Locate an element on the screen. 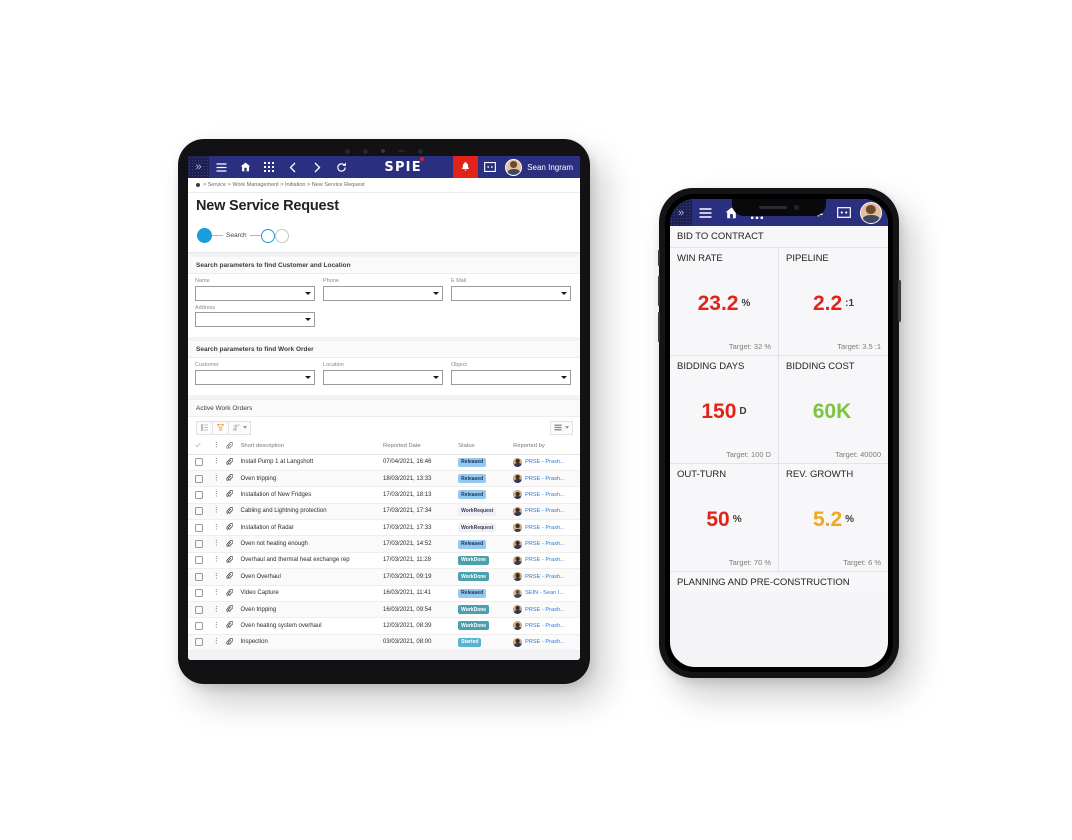 The height and width of the screenshot is (840, 1072). column-select-all is located at coordinates (199, 446).